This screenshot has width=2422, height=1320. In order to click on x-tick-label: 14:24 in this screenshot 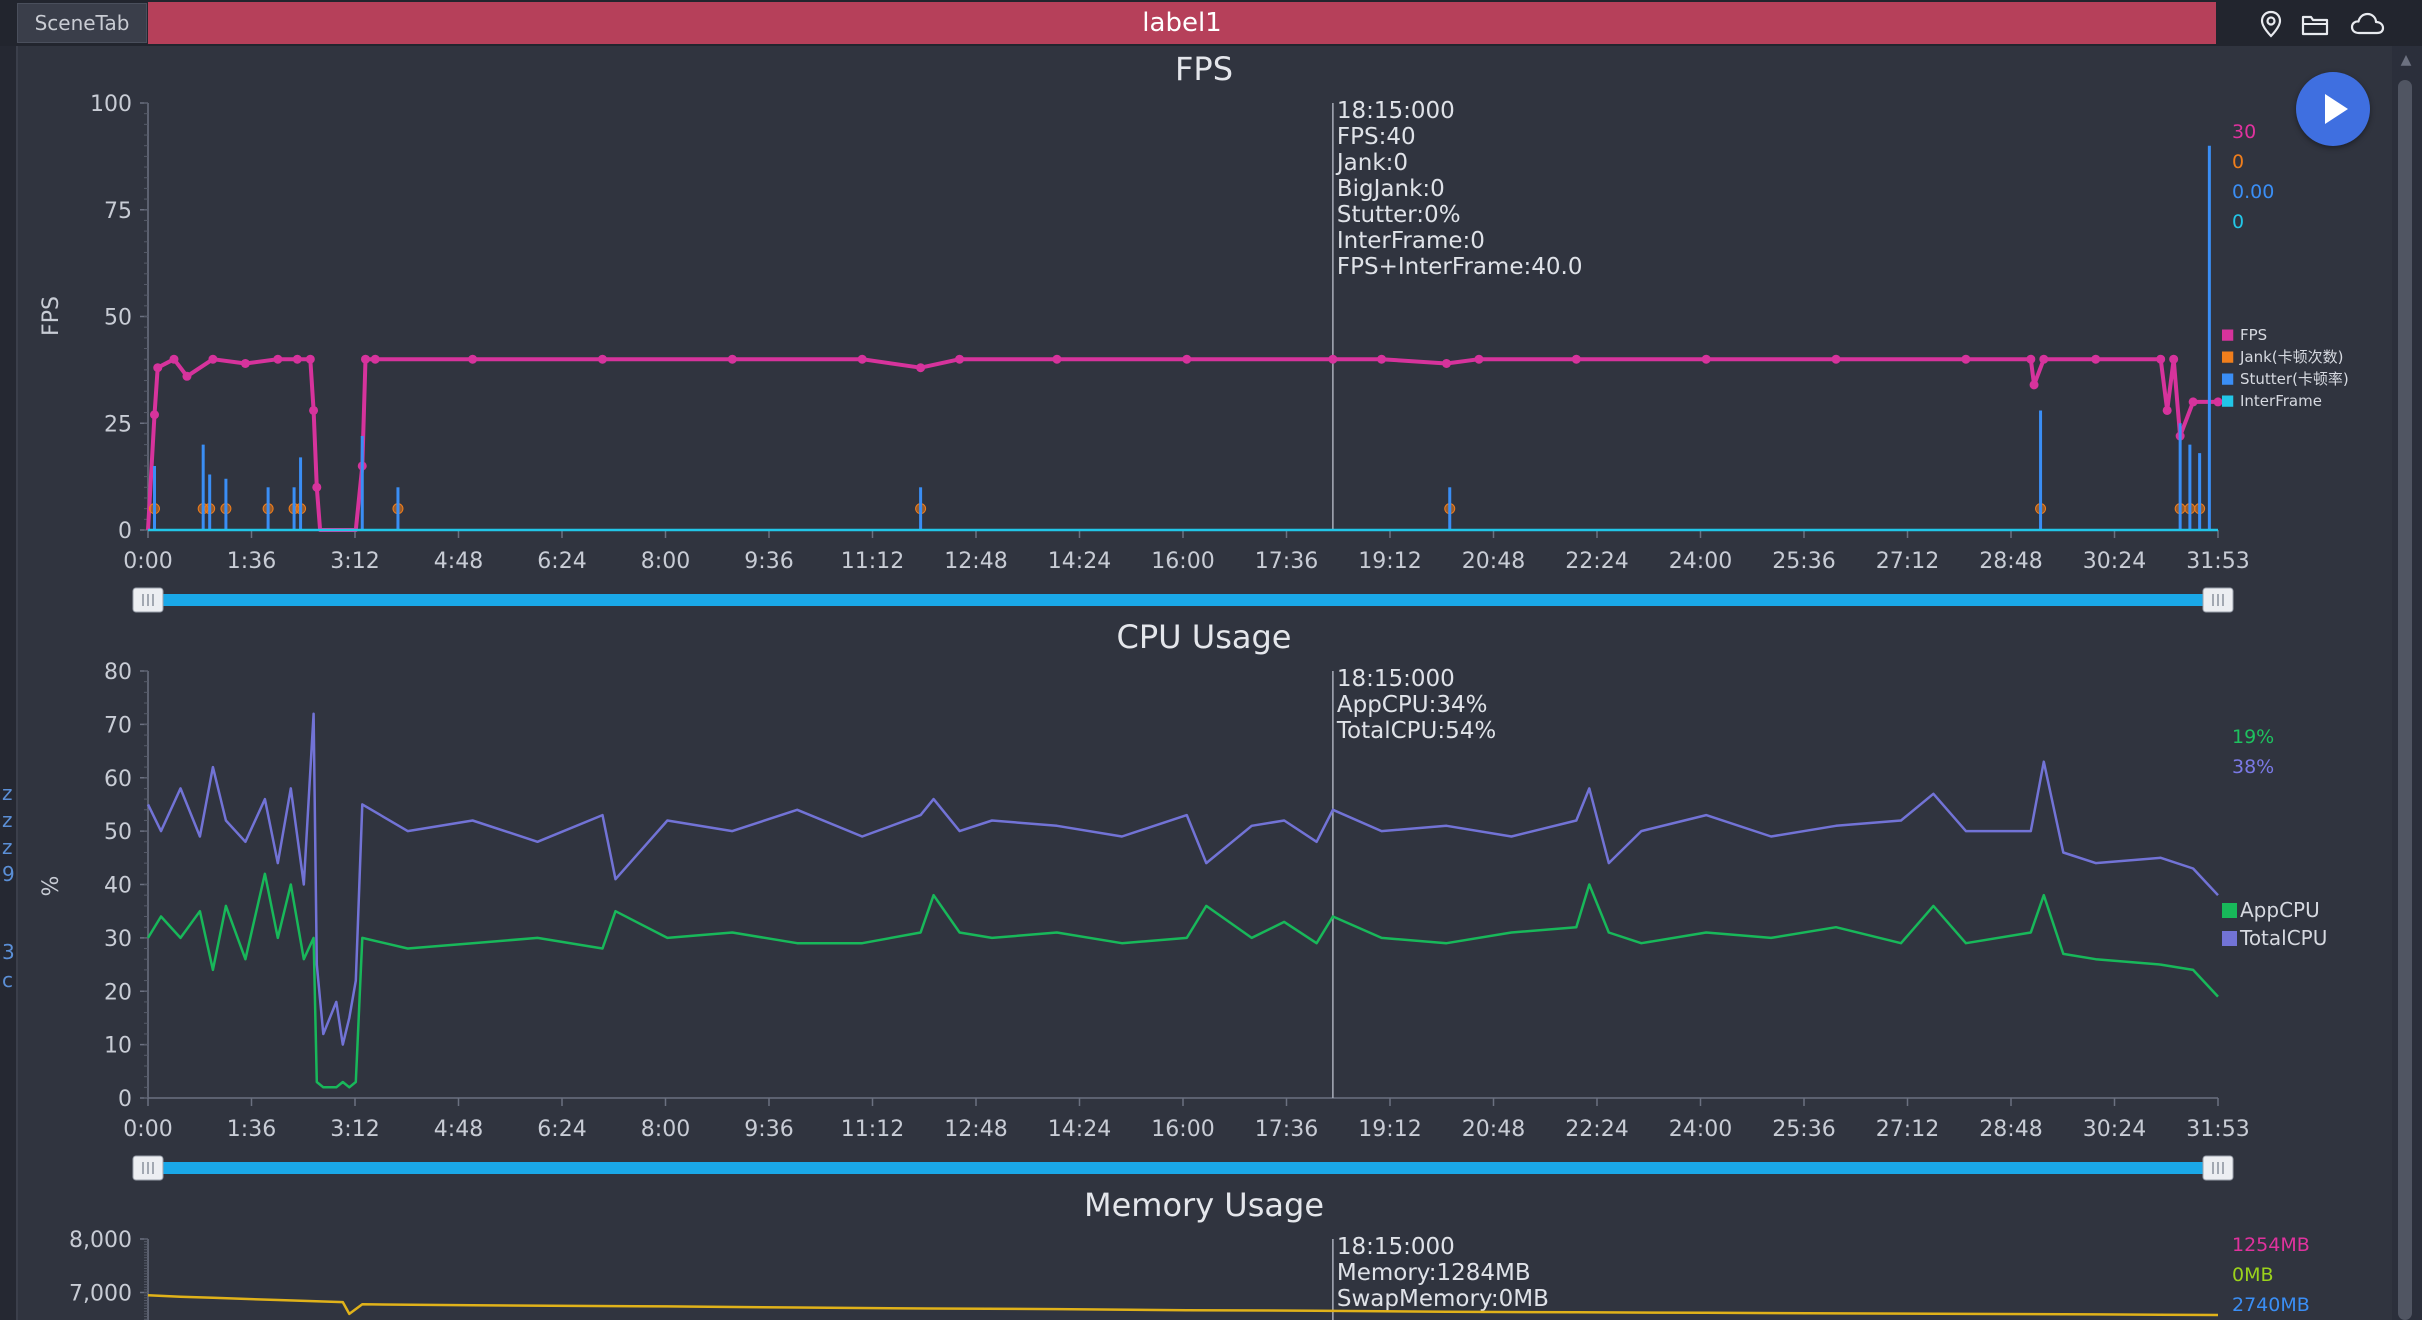, I will do `click(1079, 1129)`.